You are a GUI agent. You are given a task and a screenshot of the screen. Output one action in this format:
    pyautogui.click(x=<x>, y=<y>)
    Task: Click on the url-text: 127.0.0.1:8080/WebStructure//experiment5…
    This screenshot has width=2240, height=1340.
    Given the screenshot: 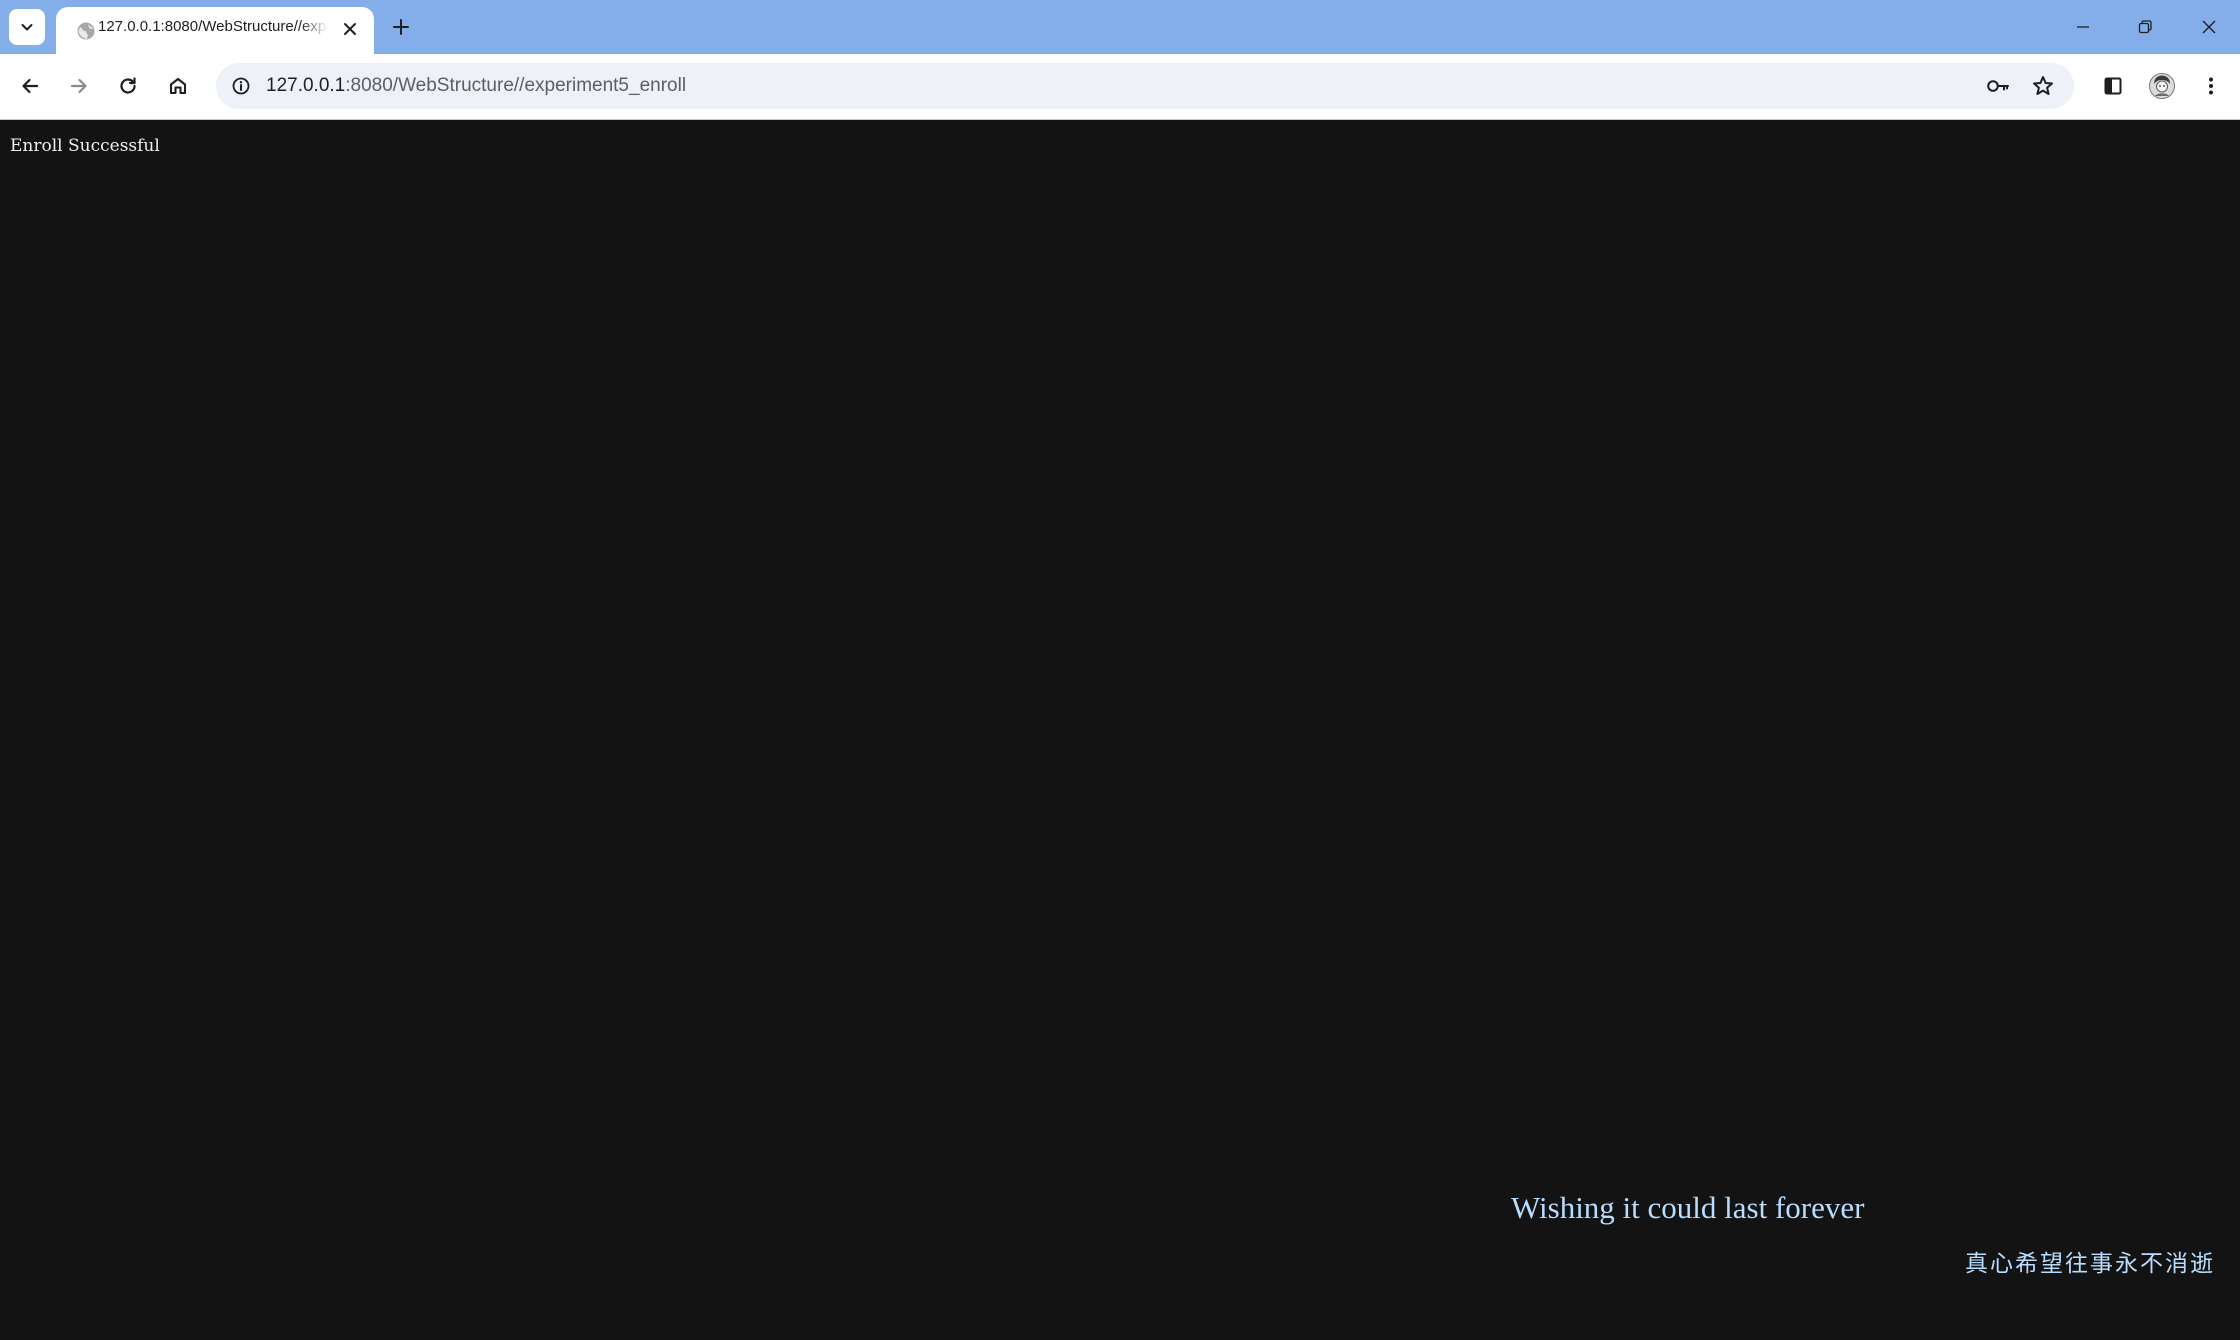 What is the action you would take?
    pyautogui.click(x=476, y=86)
    